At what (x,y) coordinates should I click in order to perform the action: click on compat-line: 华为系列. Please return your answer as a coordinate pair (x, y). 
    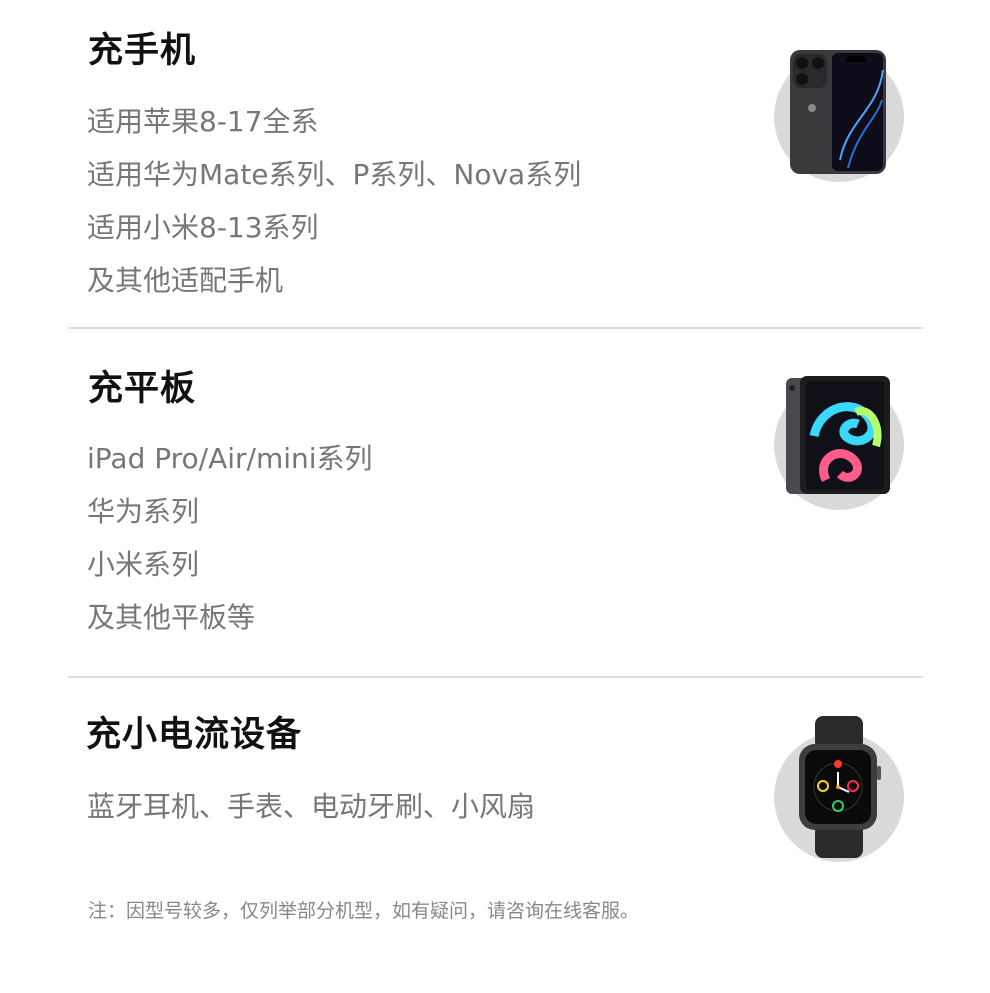
    Looking at the image, I should click on (143, 511).